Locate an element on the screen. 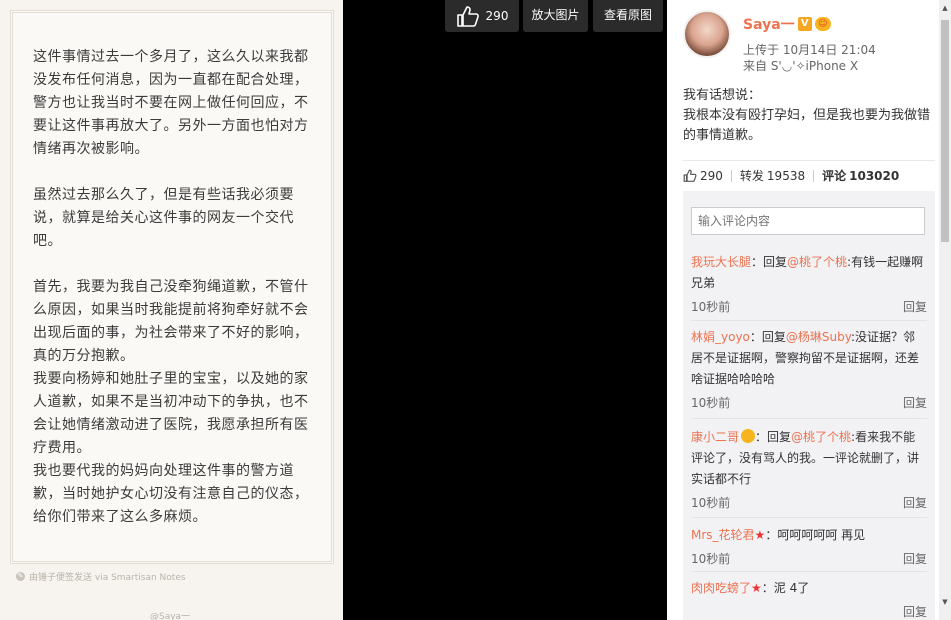  verified-badge-icon: V is located at coordinates (804, 24).